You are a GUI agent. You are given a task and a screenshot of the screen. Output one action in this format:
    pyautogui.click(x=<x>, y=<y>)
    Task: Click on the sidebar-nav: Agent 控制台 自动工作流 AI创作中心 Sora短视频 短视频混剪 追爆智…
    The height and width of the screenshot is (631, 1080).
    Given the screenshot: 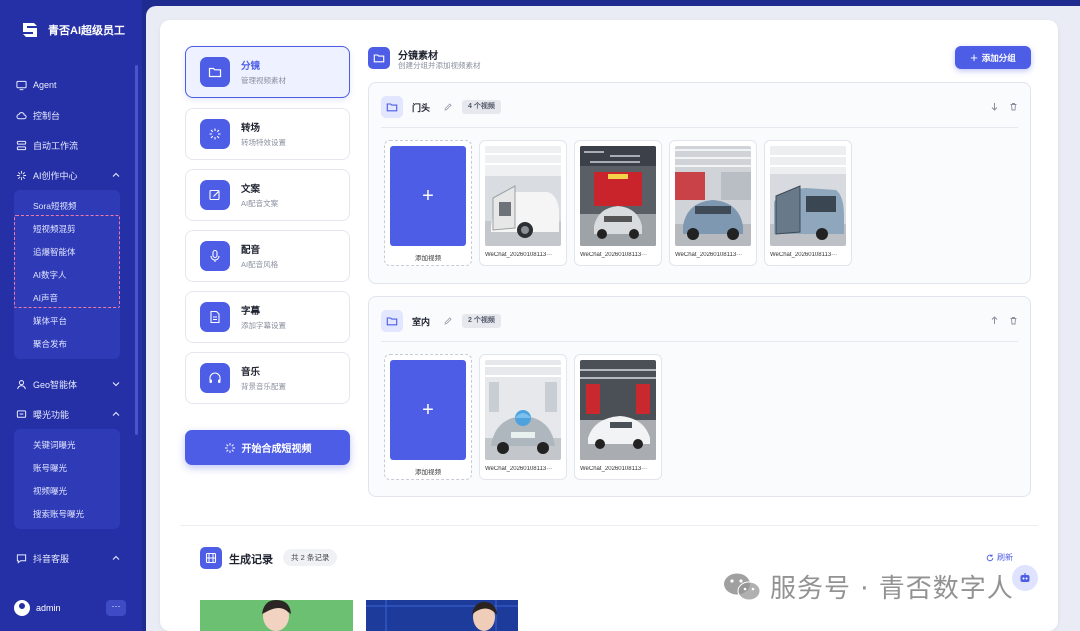 What is the action you would take?
    pyautogui.click(x=71, y=321)
    